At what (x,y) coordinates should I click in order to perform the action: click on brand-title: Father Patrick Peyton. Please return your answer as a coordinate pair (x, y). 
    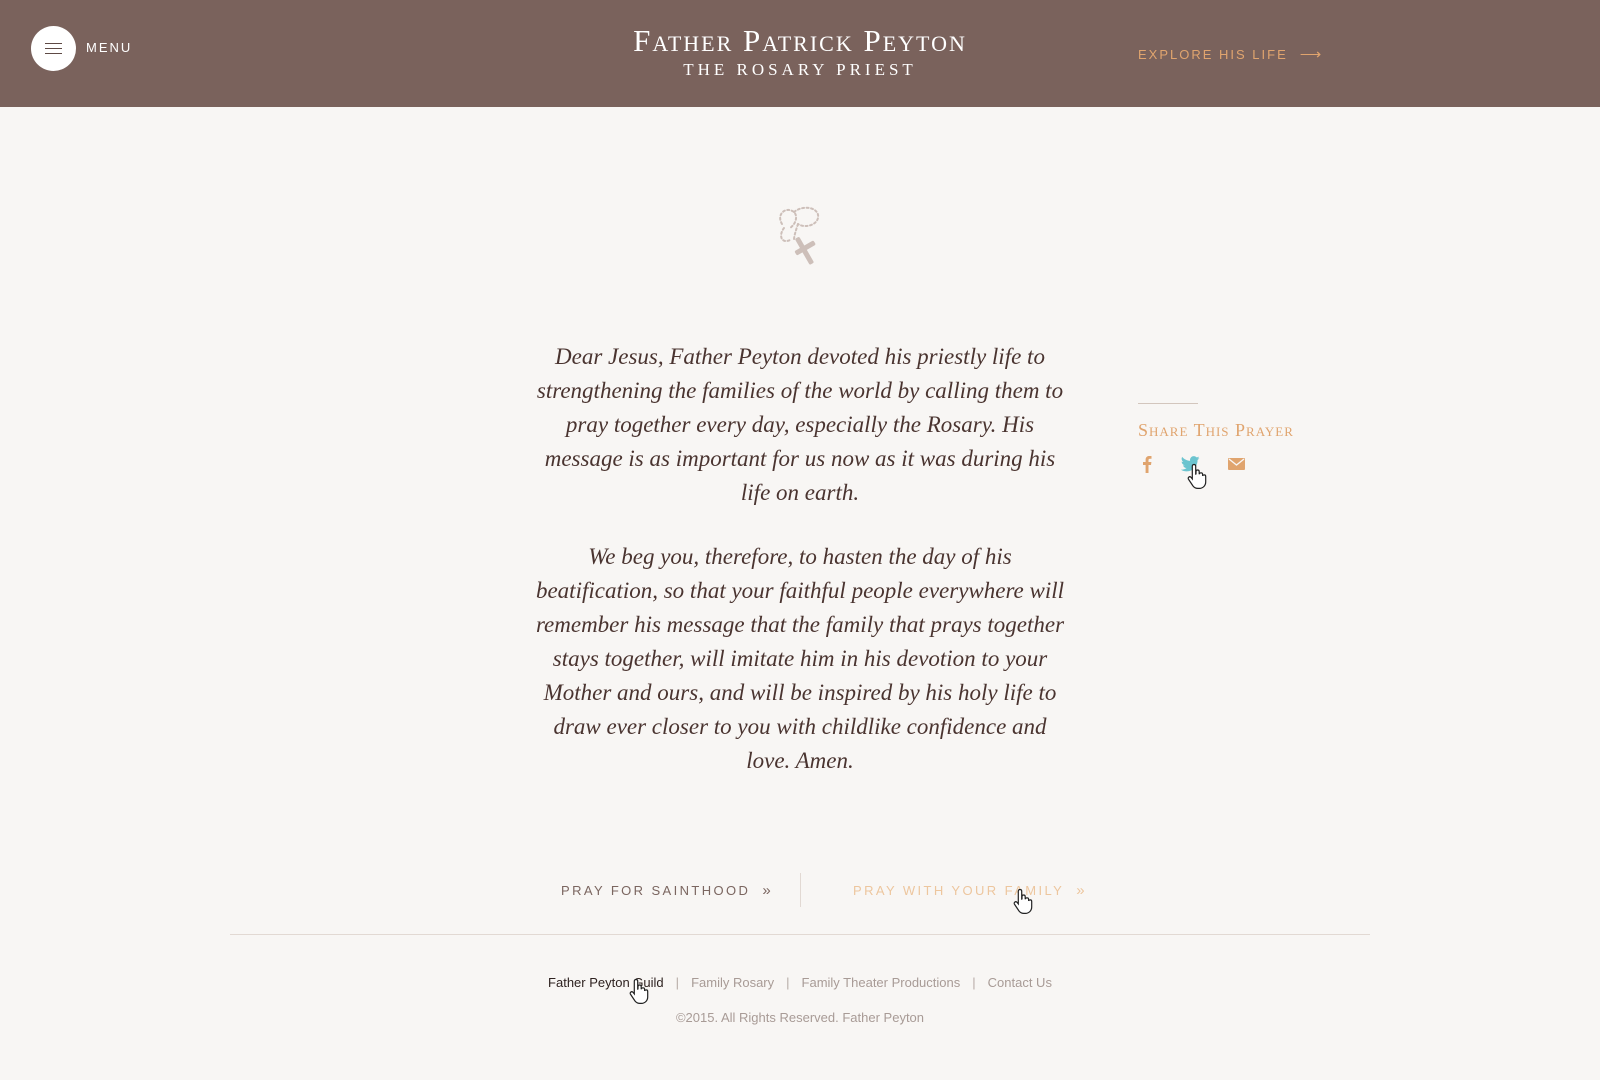
    Looking at the image, I should click on (800, 40).